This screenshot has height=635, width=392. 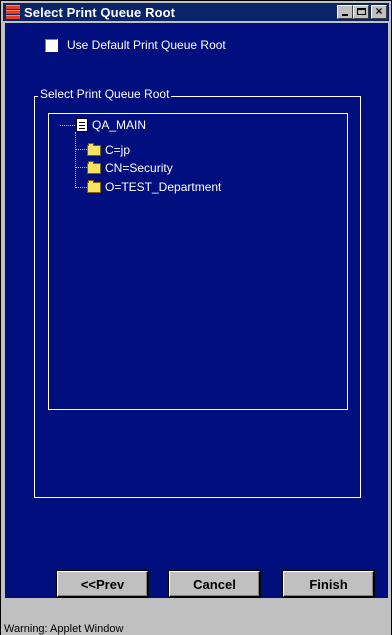 What do you see at coordinates (345, 15) in the screenshot?
I see `minimize-icon` at bounding box center [345, 15].